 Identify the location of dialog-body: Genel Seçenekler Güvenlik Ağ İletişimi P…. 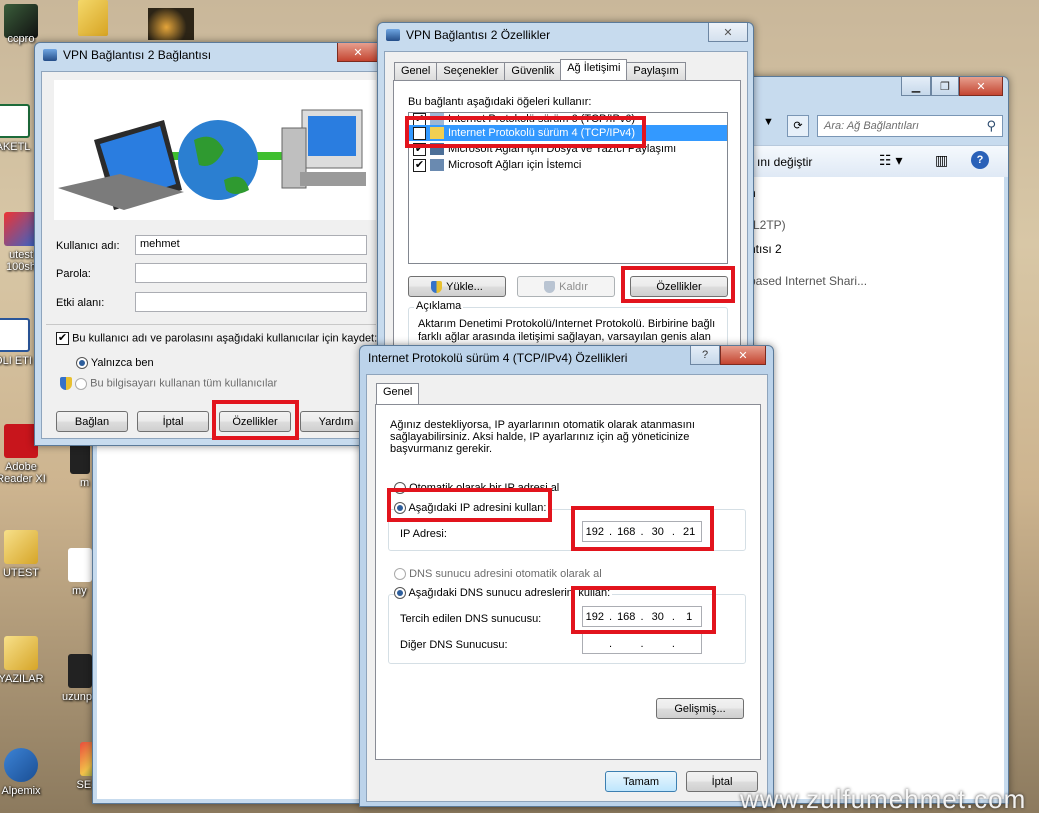
(566, 207).